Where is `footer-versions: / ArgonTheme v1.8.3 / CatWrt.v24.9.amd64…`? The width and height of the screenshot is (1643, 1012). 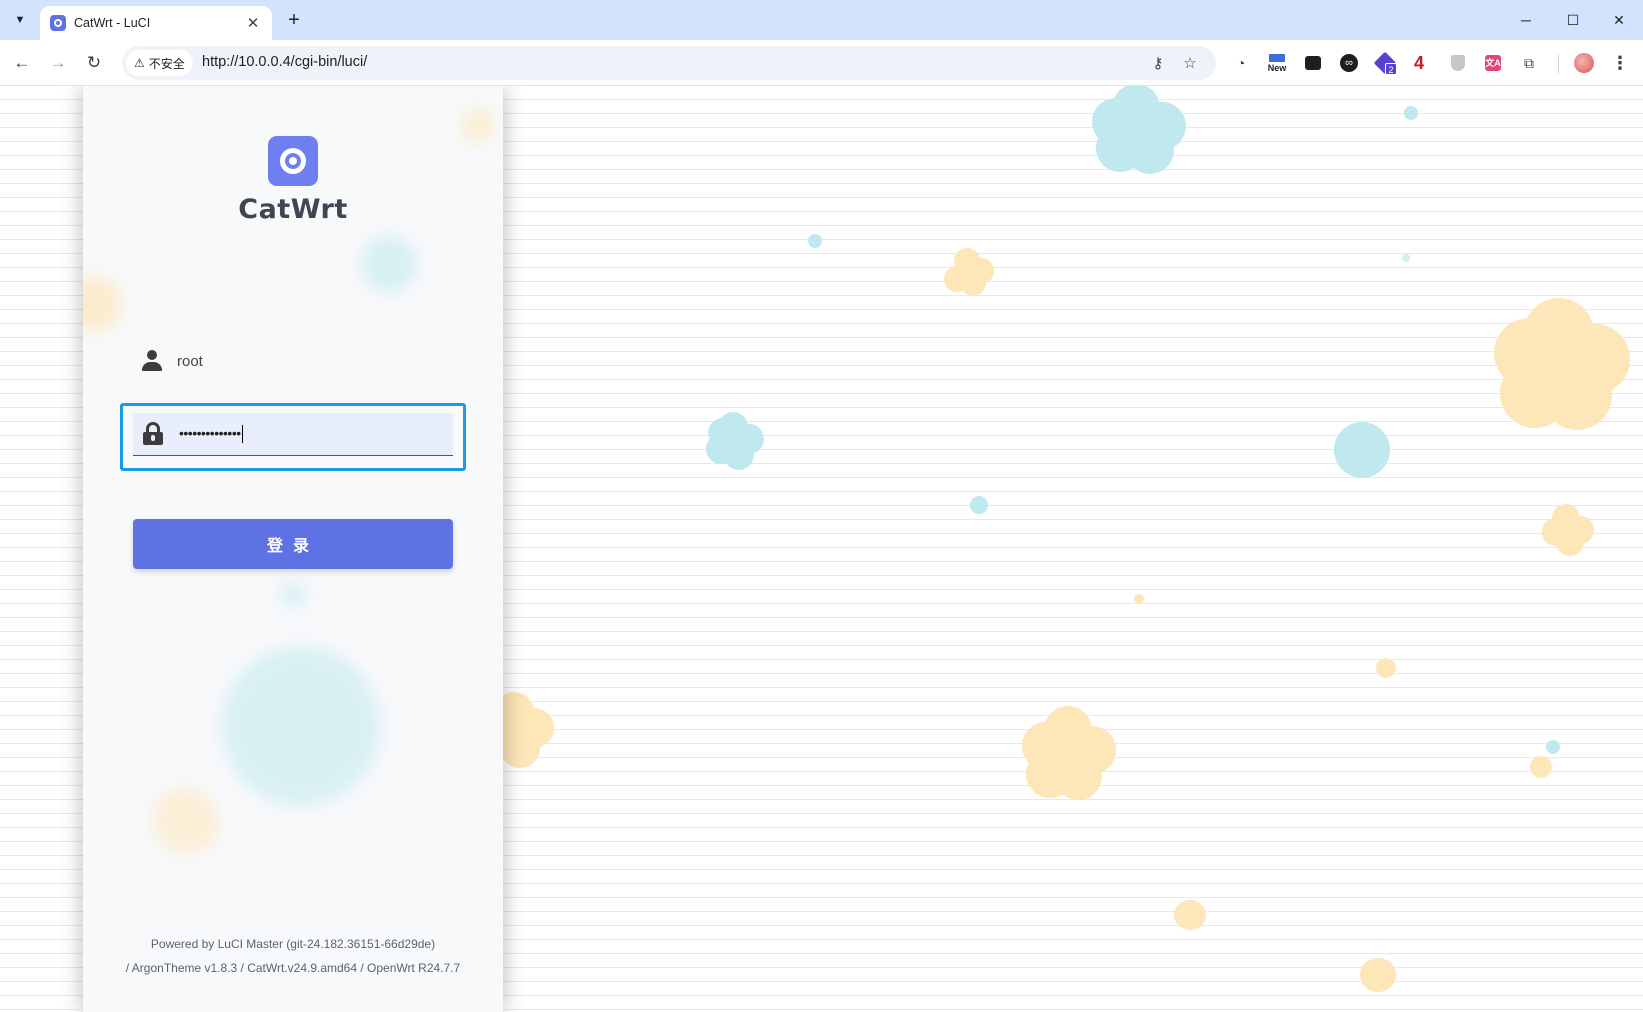
footer-versions: / ArgonTheme v1.8.3 / CatWrt.v24.9.amd64… is located at coordinates (293, 968).